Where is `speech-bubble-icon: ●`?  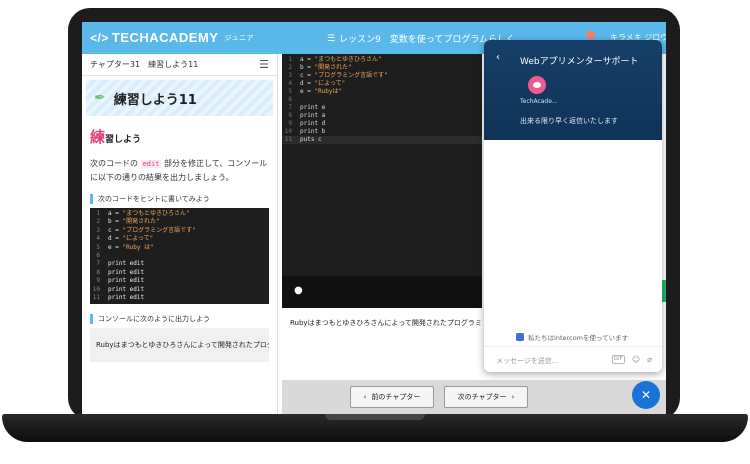
speech-bubble-icon: ● is located at coordinates (298, 290).